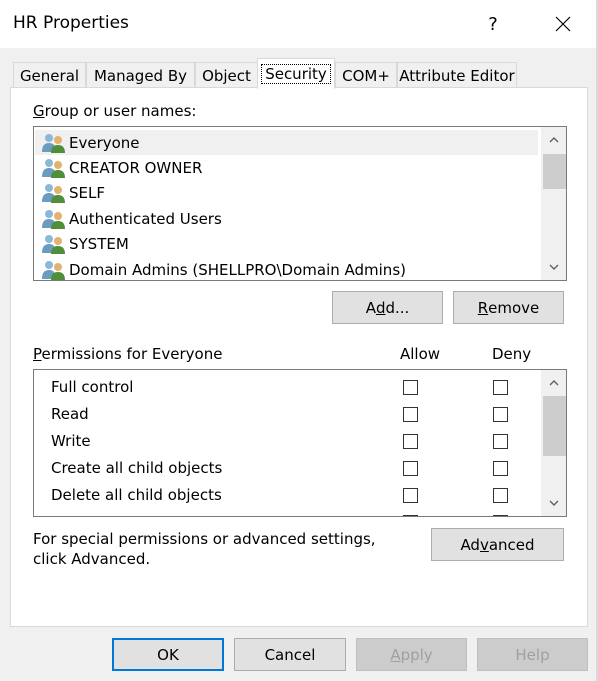 This screenshot has height=681, width=598. I want to click on tab-managed-by: Managed By, so click(140, 75).